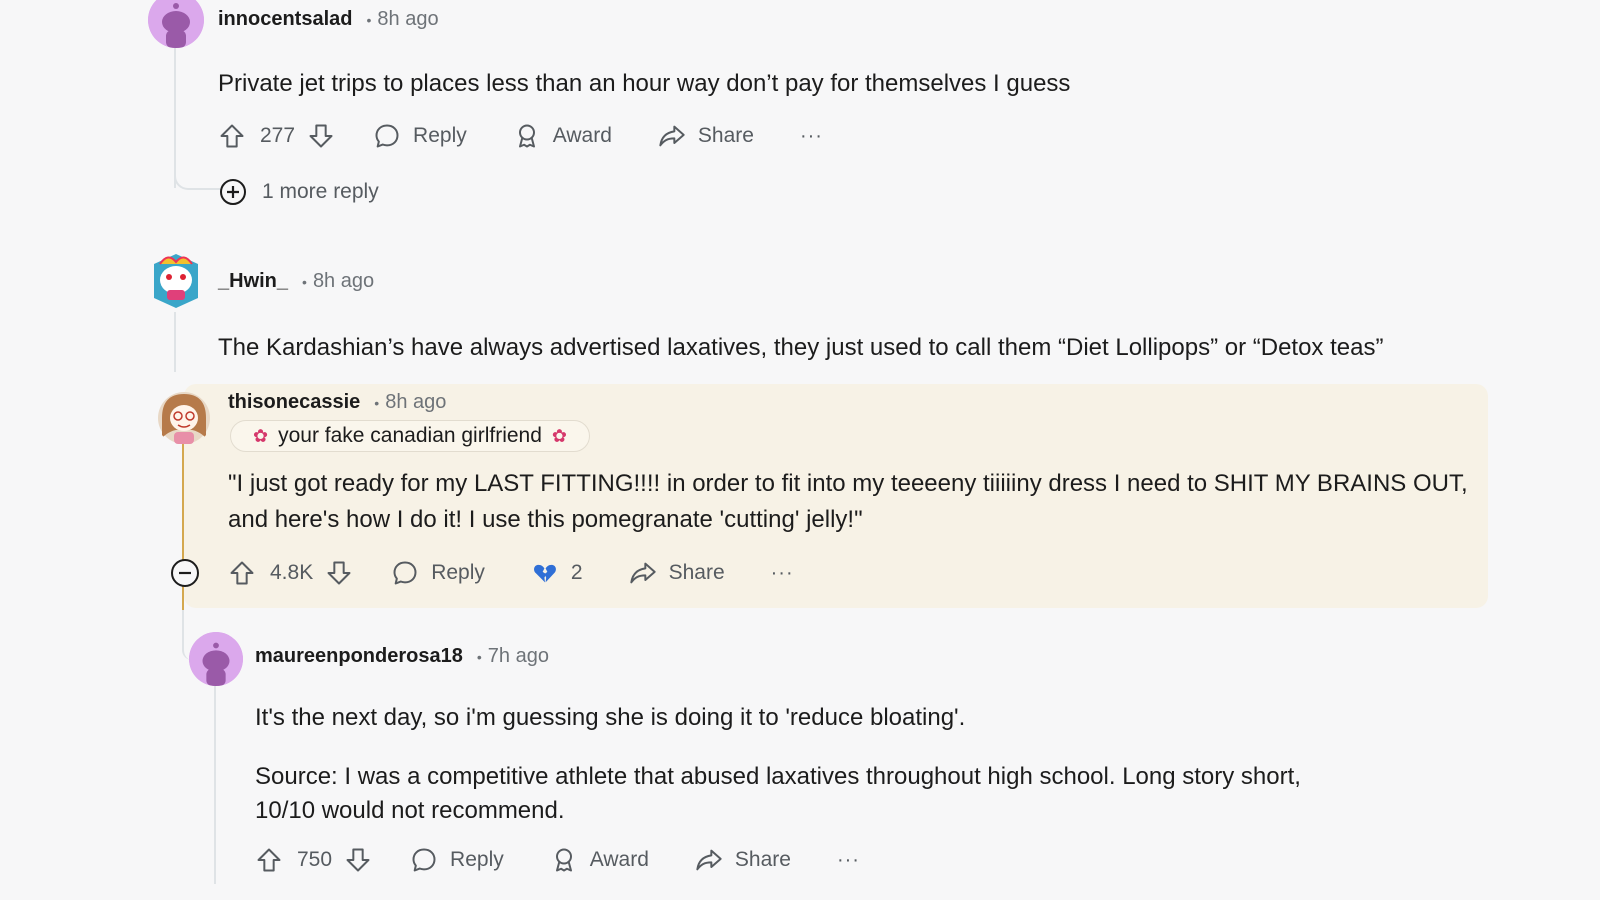  I want to click on comment-meta: maureenponderosa18 • 7h ago, so click(402, 656).